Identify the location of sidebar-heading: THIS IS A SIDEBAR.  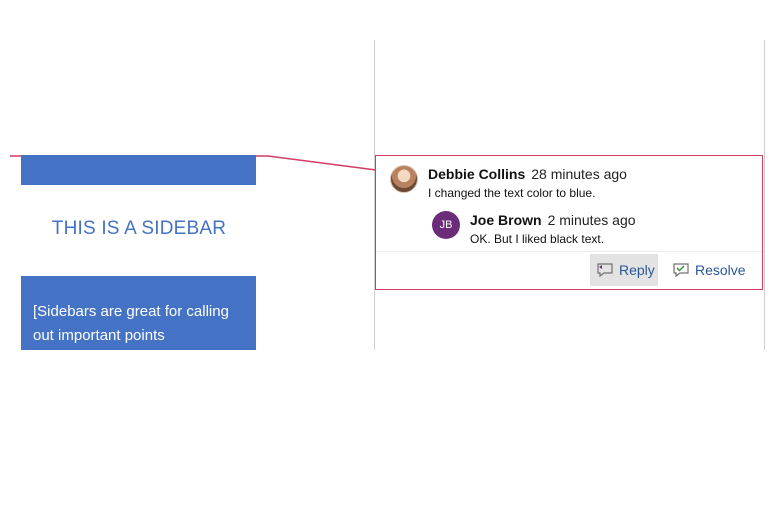
(139, 229).